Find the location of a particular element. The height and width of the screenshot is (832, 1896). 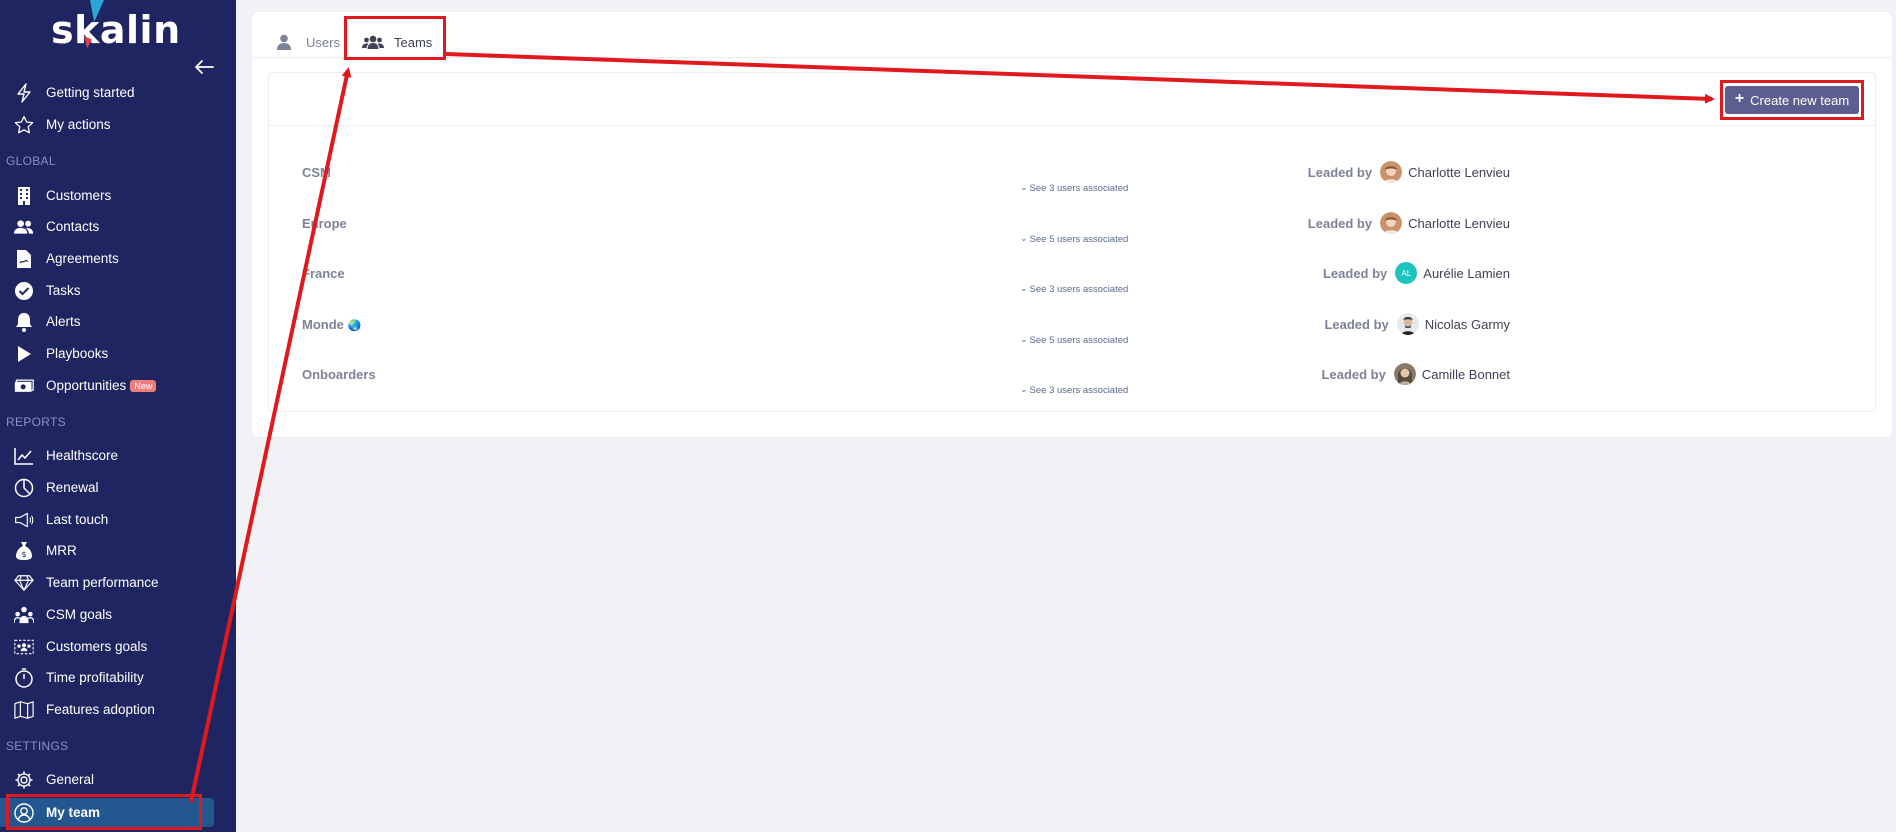

avatar: AL is located at coordinates (1406, 273).